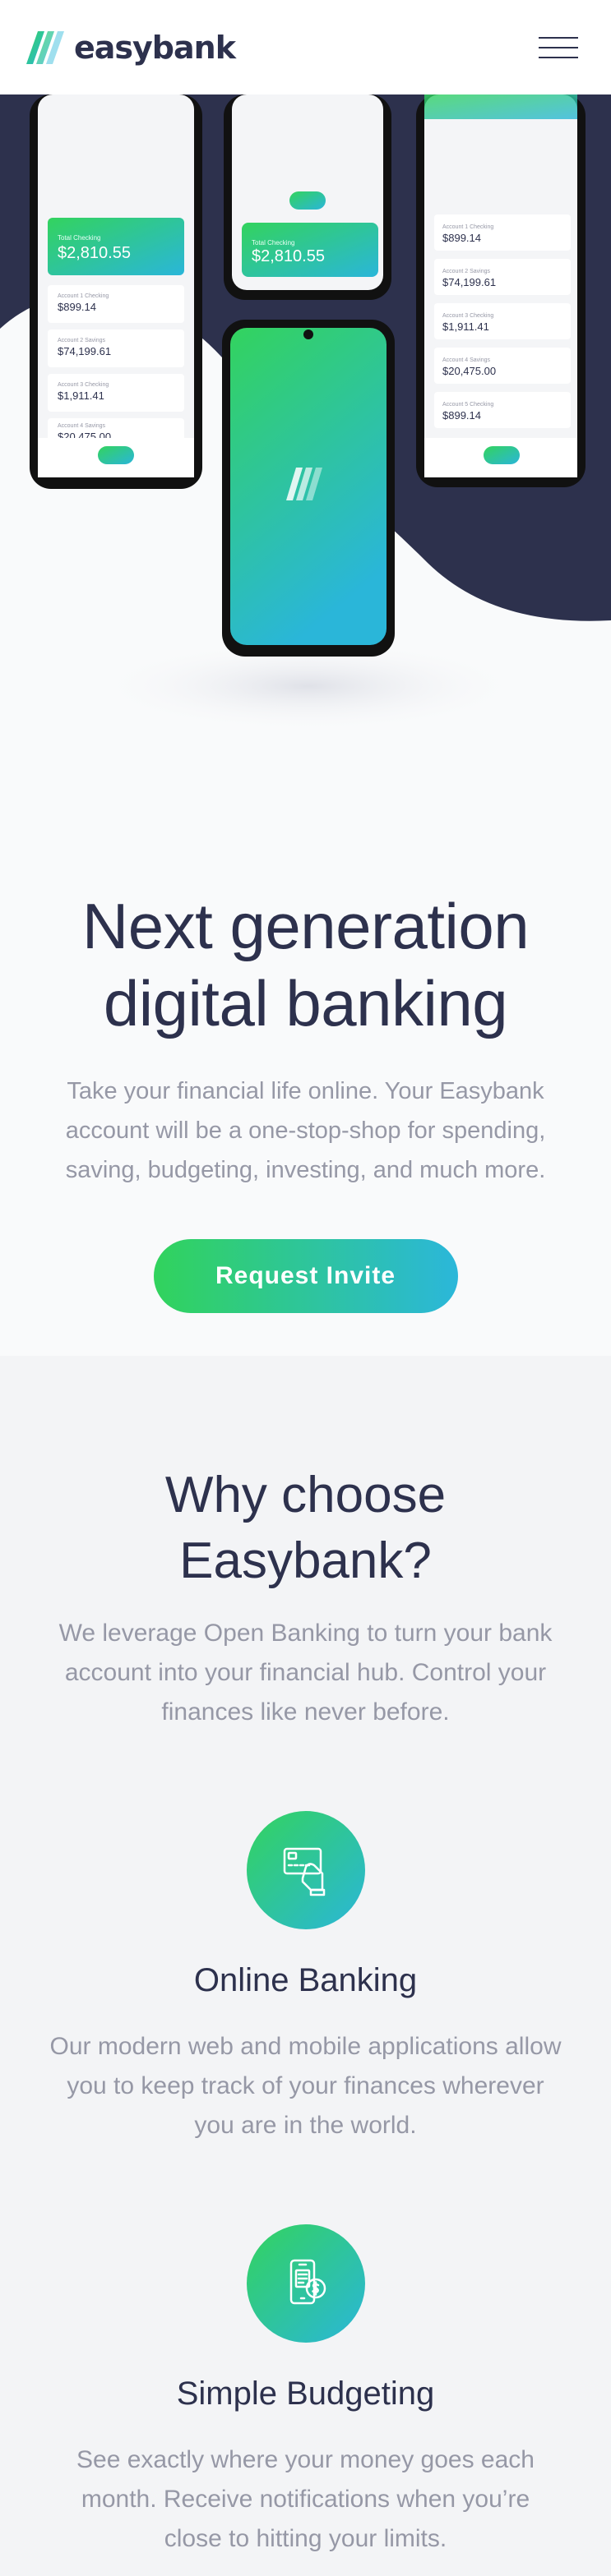 The image size is (611, 2576). I want to click on phone-right-account-label: Account 4 Savings, so click(466, 360).